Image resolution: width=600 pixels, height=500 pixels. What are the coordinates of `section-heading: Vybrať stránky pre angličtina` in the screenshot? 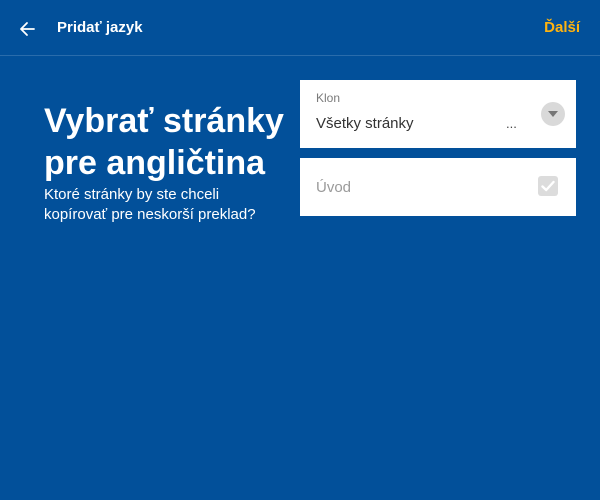 It's located at (166, 142).